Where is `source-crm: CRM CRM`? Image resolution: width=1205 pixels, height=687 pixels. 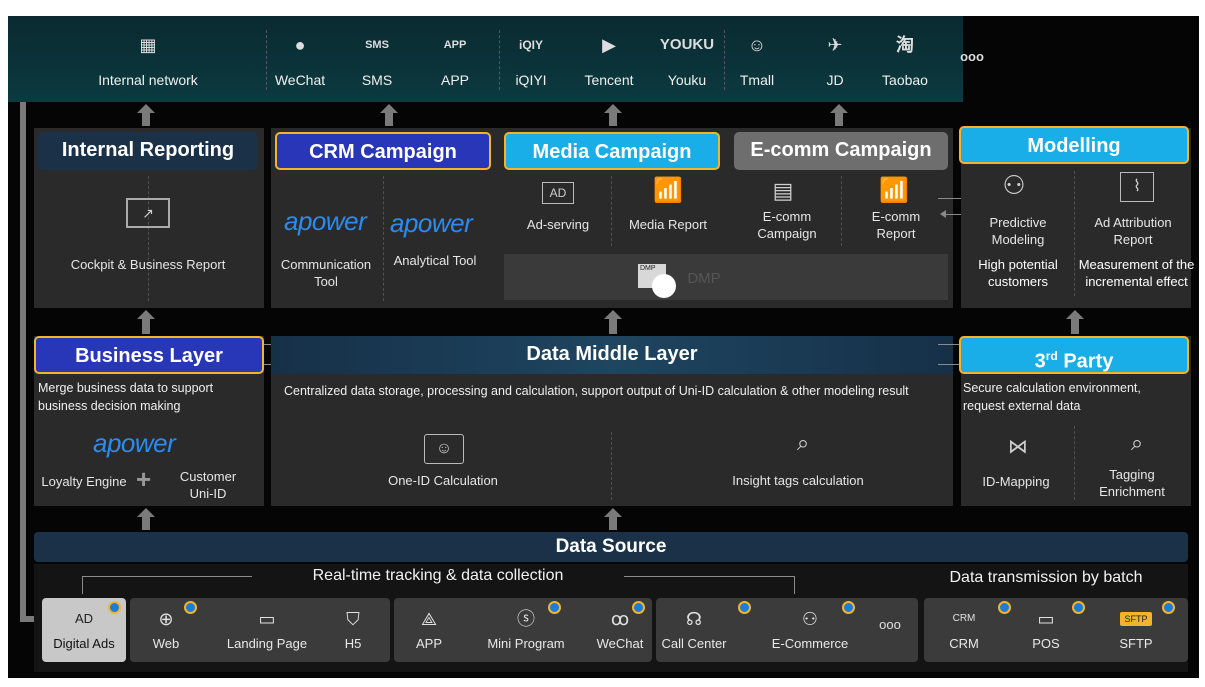 source-crm: CRM CRM is located at coordinates (964, 630).